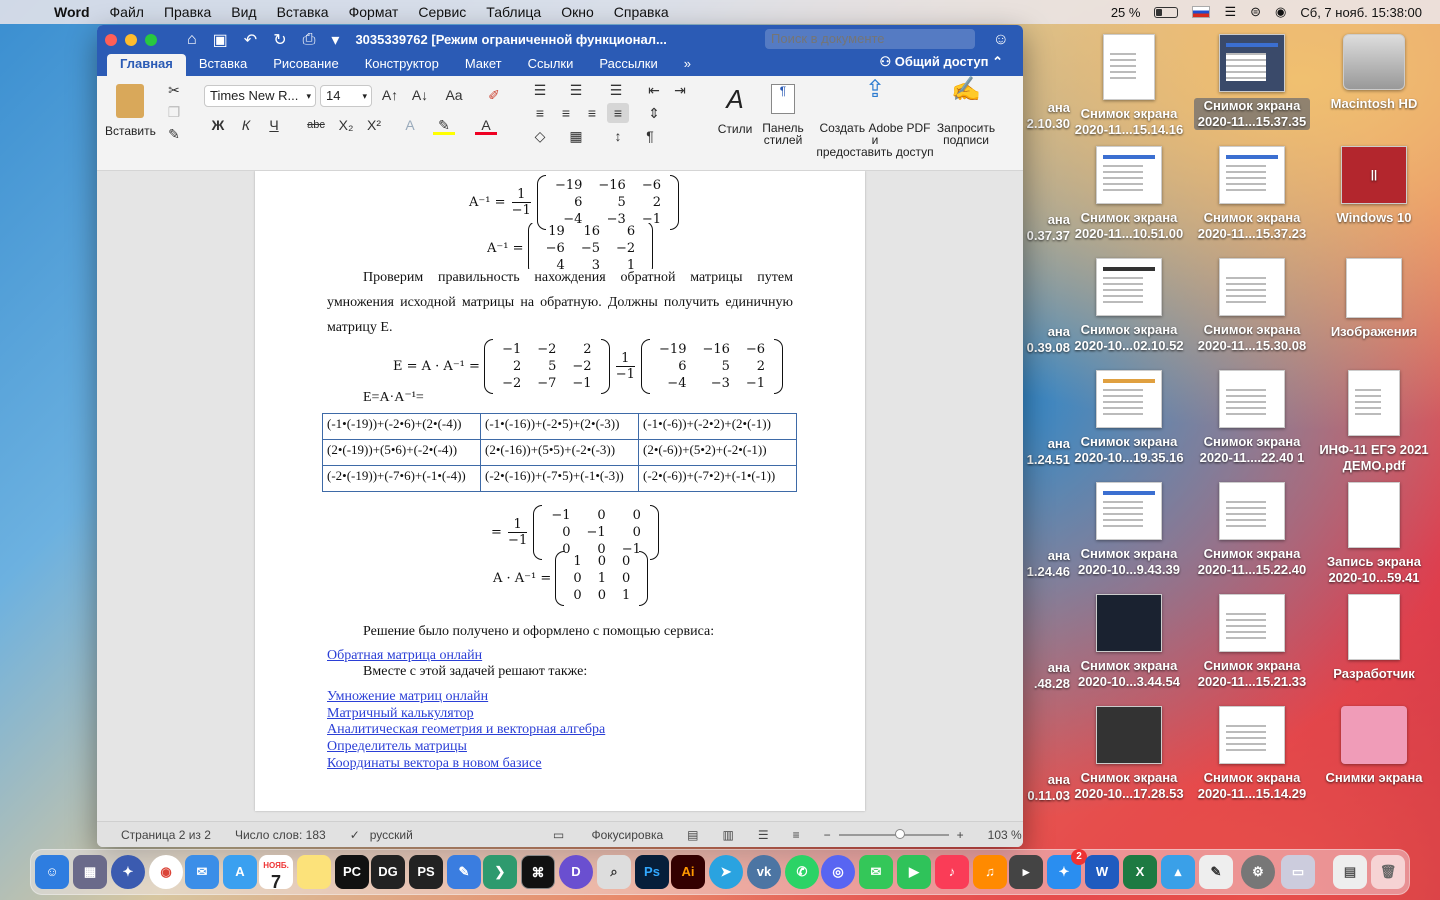 This screenshot has height=900, width=1440. What do you see at coordinates (540, 113) in the screenshot?
I see `align-left-icon: ≡` at bounding box center [540, 113].